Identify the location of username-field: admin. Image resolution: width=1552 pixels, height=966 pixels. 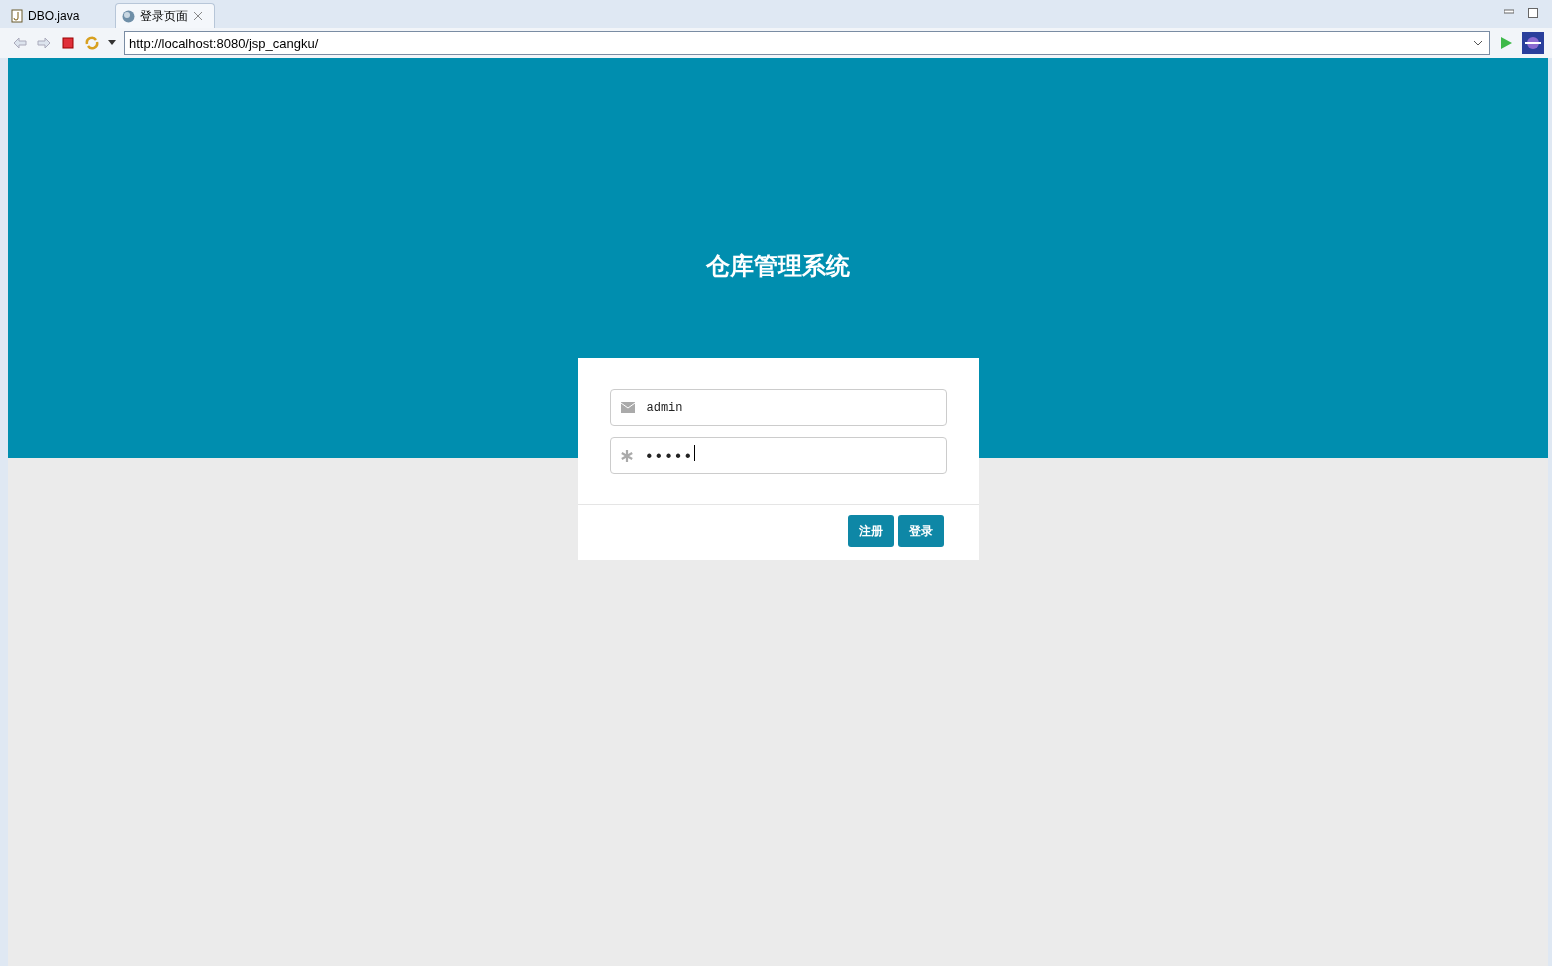
(778, 407).